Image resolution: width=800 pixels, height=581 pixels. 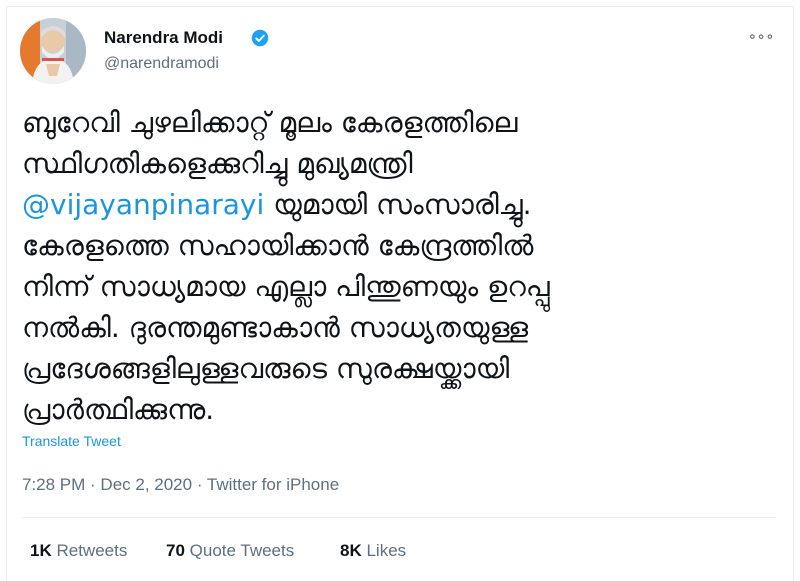 I want to click on quote-tweets-count: 70, so click(x=175, y=550).